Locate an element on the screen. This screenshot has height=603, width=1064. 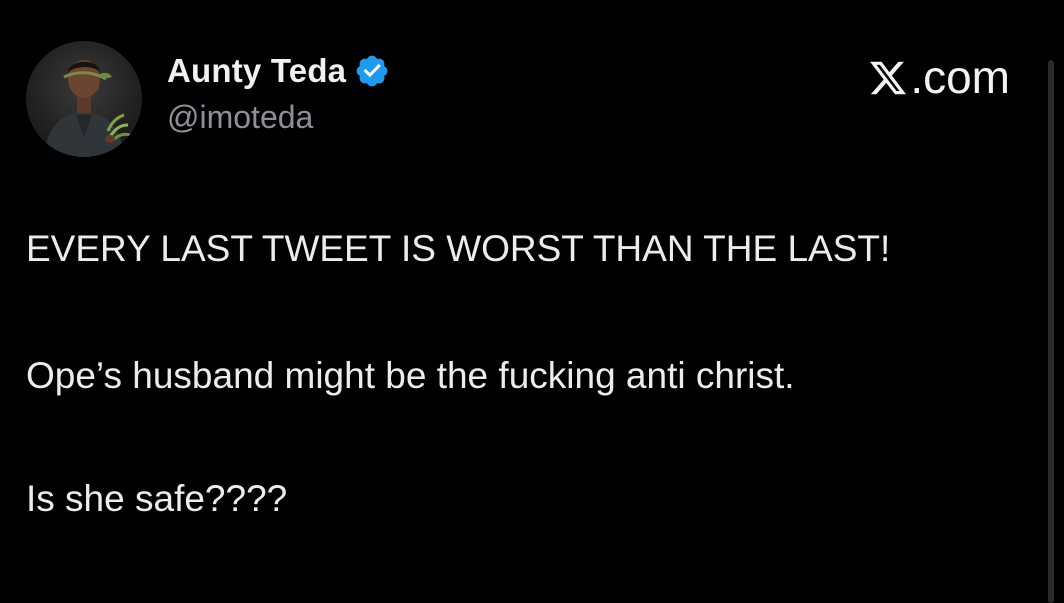
verified-badge-icon is located at coordinates (372, 71).